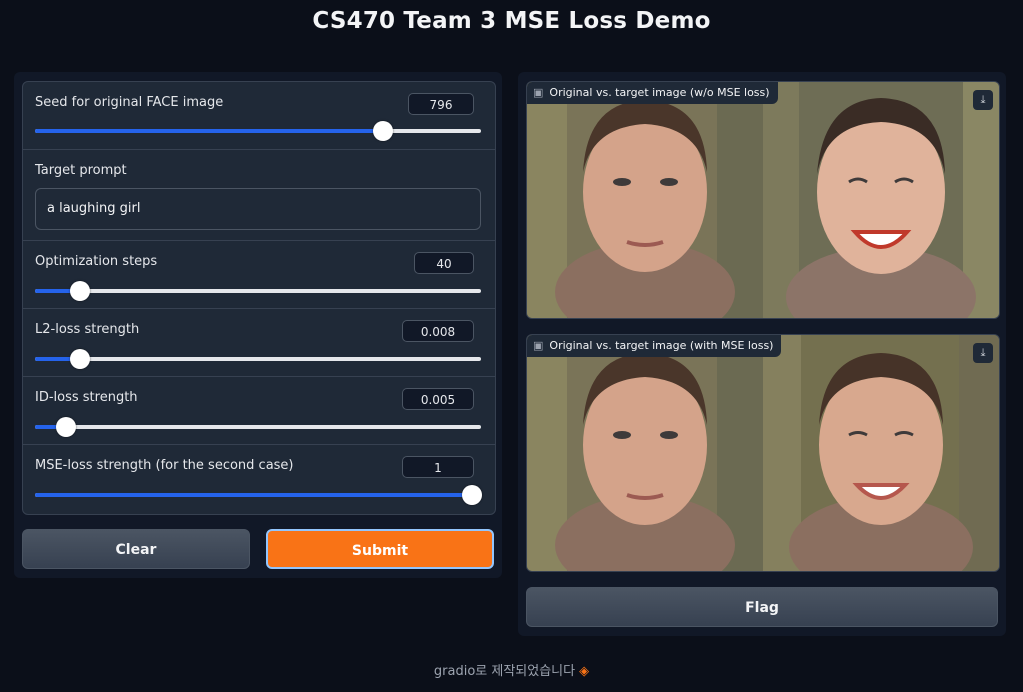  What do you see at coordinates (259, 115) in the screenshot?
I see `seed-slider-block: Seed for original FACE image 796` at bounding box center [259, 115].